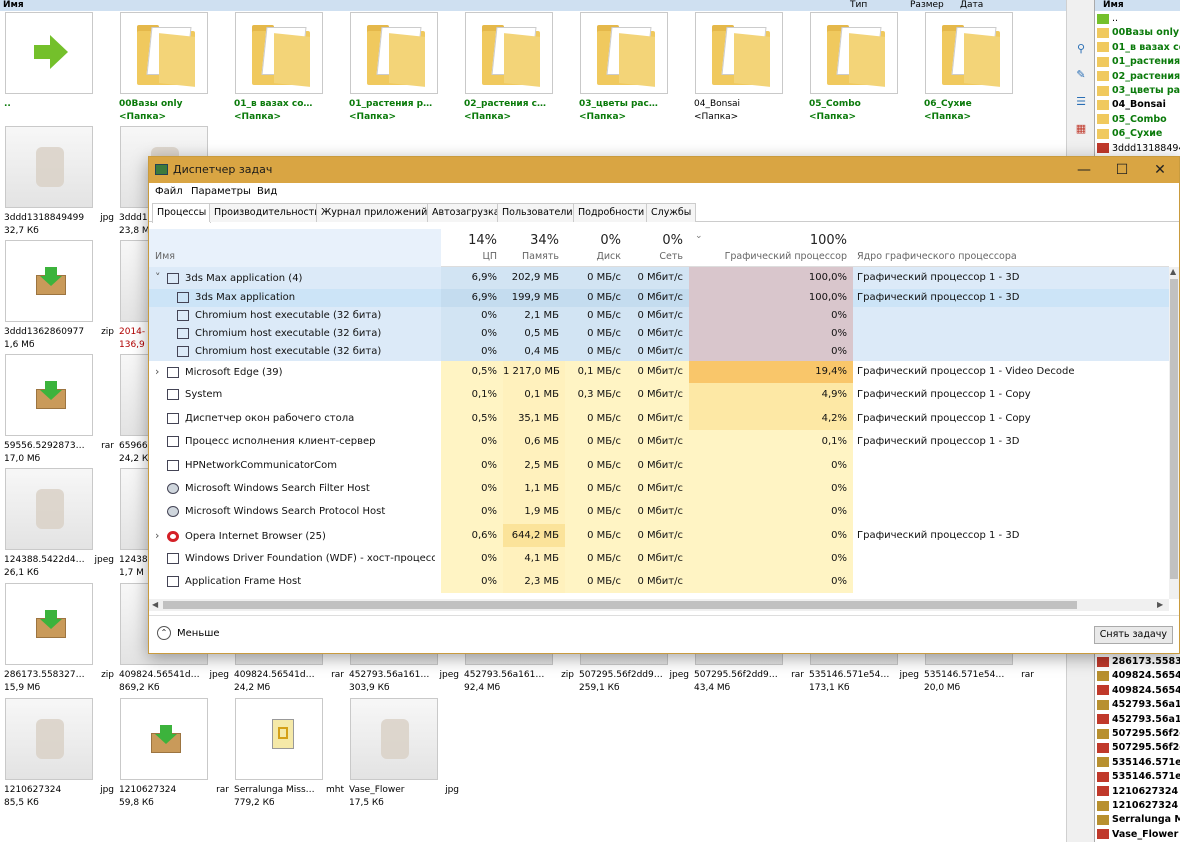 This screenshot has height=842, width=1180. I want to click on right-list-item: 03_цветы раст, so click(1138, 91).